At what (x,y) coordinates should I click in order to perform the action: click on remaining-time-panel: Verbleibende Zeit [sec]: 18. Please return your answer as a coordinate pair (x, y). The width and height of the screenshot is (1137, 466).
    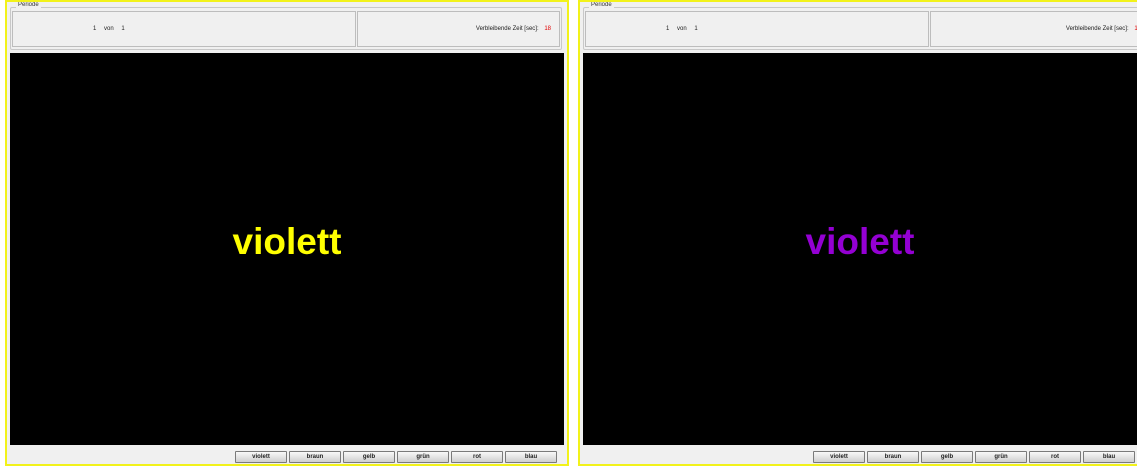
    Looking at the image, I should click on (458, 29).